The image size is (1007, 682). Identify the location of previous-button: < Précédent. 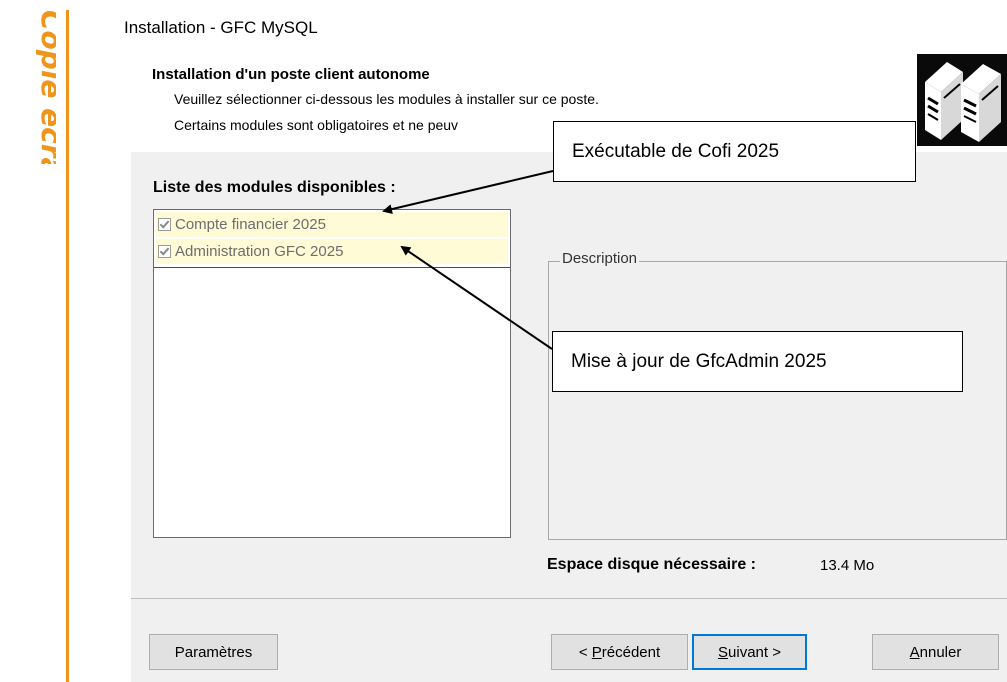
(619, 652).